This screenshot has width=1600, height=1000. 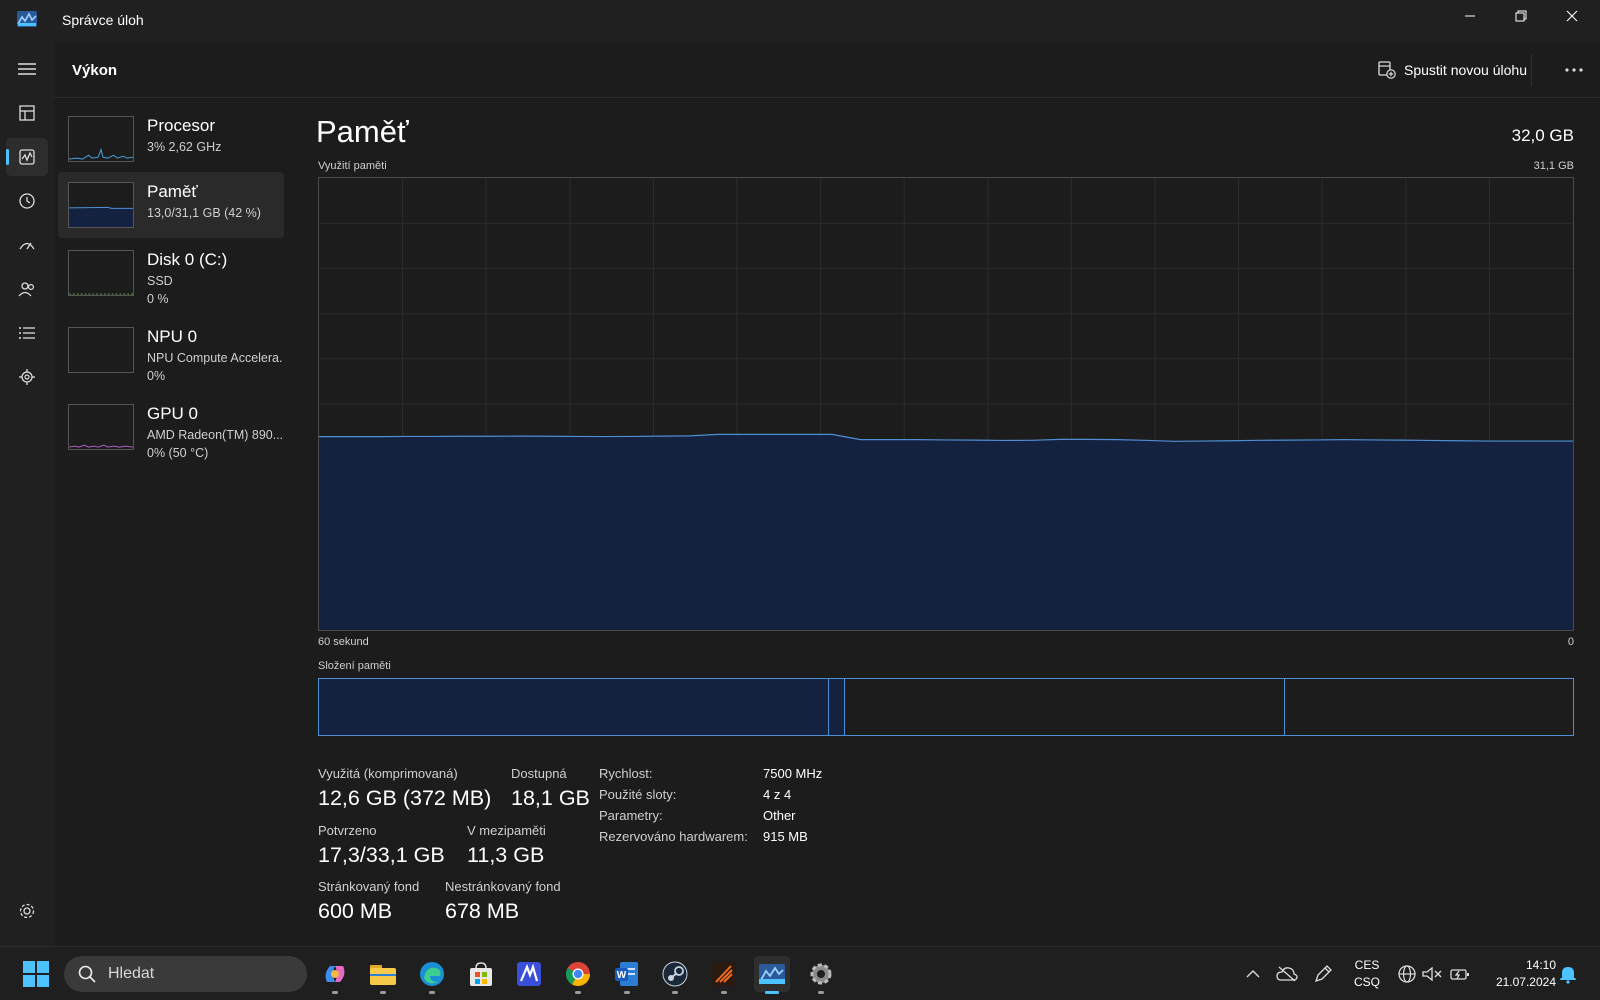 I want to click on slots-value: 4 z 4, so click(x=777, y=794).